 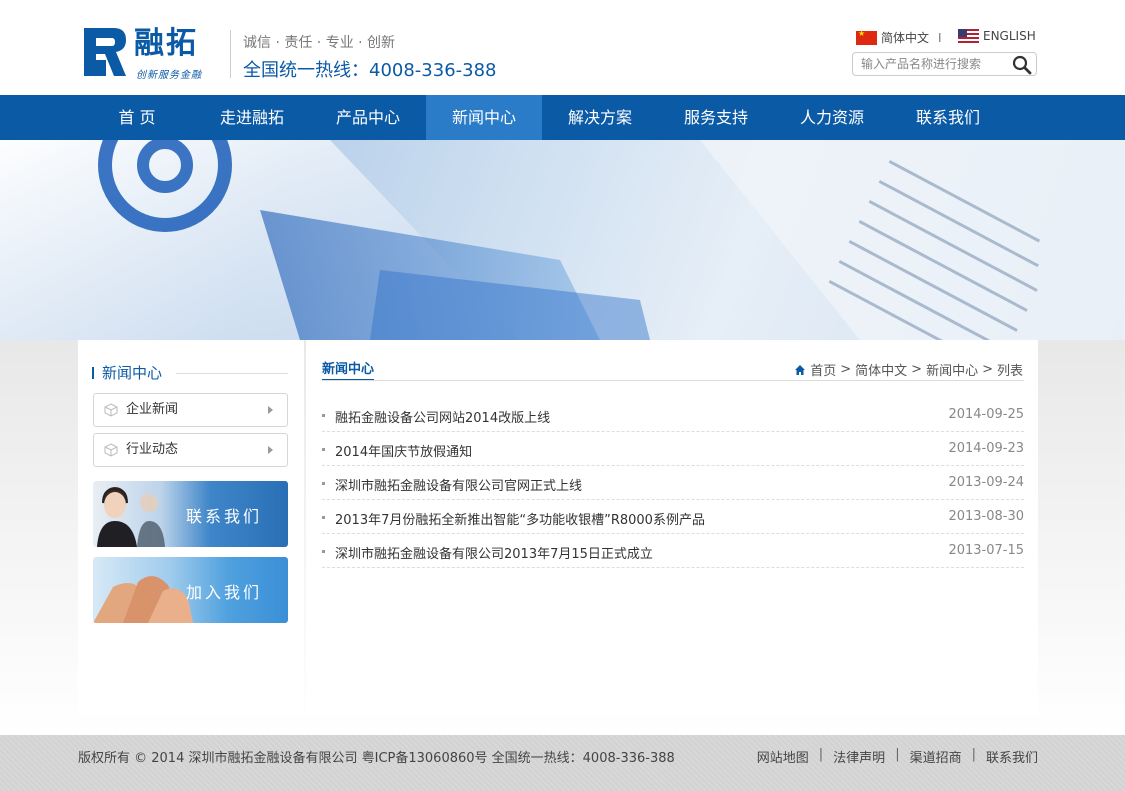 I want to click on footer-link-legal: 法律声明, so click(x=859, y=756).